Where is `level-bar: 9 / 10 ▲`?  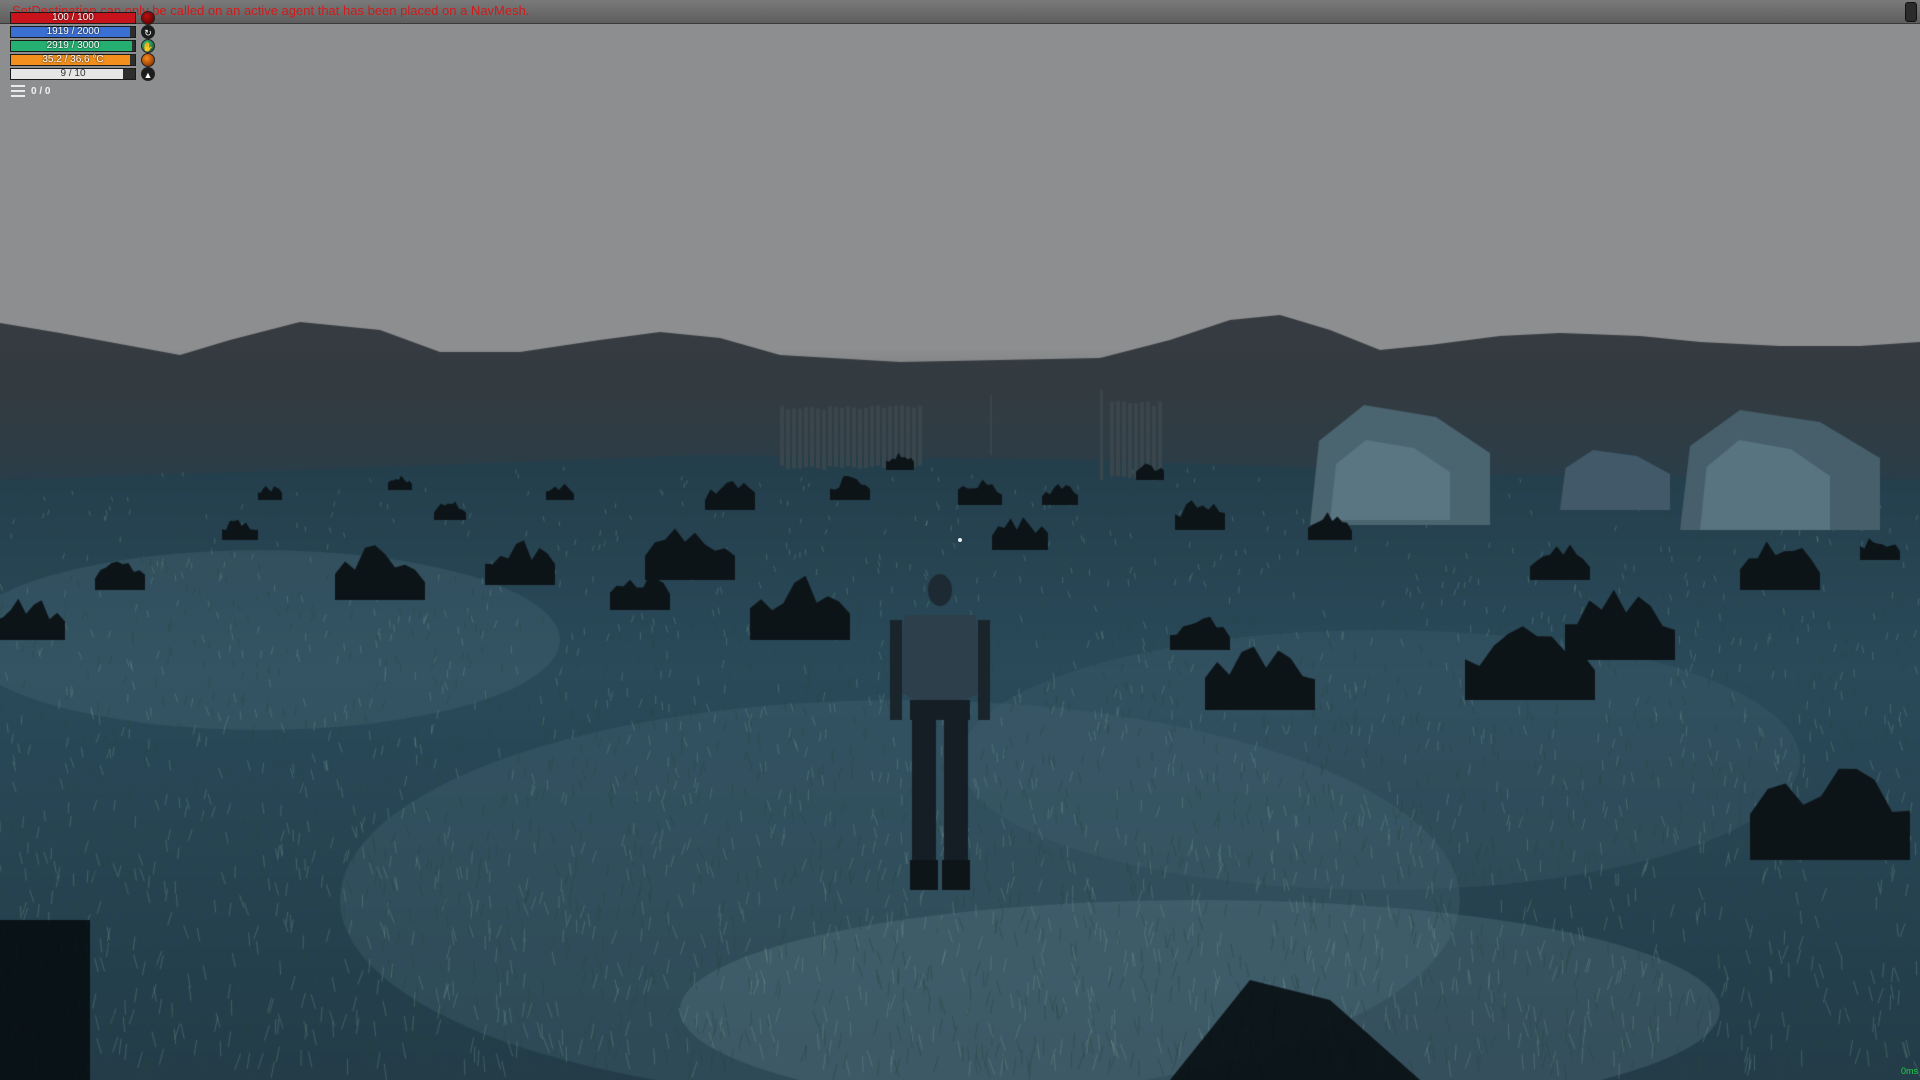 level-bar: 9 / 10 ▲ is located at coordinates (82, 74).